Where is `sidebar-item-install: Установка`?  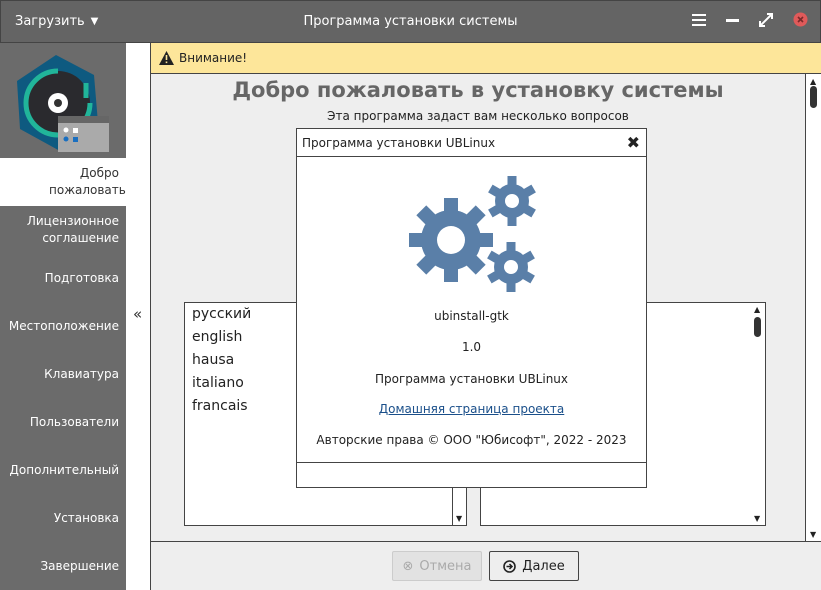
sidebar-item-install: Установка is located at coordinates (63, 518).